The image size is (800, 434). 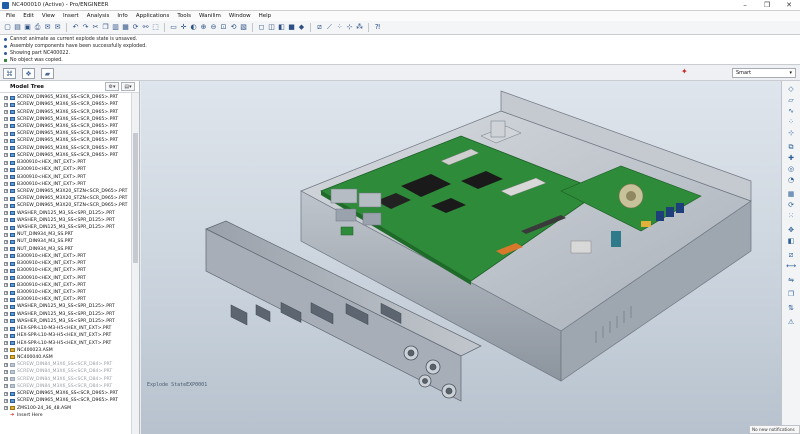 I want to click on tree-item: + NC400023.ASM, so click(x=65, y=350).